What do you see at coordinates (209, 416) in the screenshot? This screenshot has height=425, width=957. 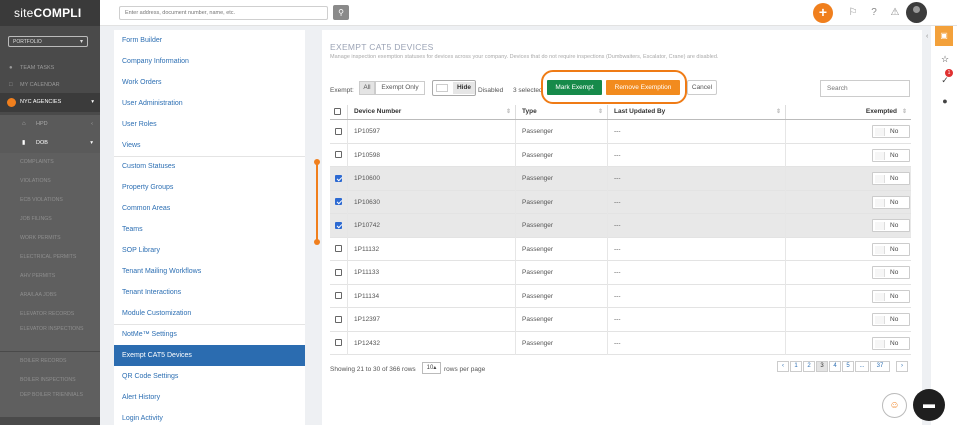 I see `menu-item-login-activity: Login Activity` at bounding box center [209, 416].